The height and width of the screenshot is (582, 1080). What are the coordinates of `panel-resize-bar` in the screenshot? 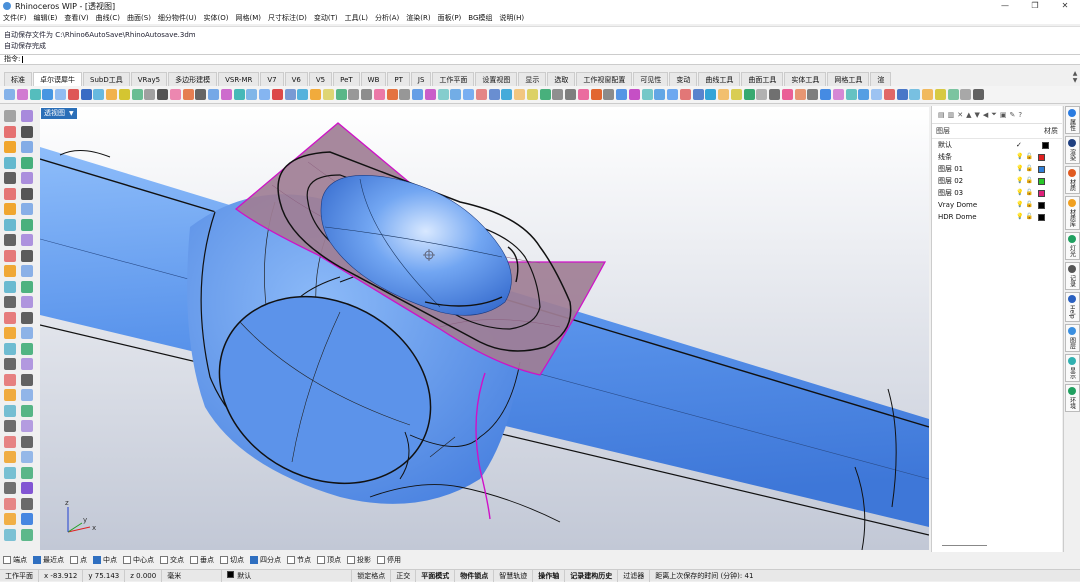 It's located at (964, 545).